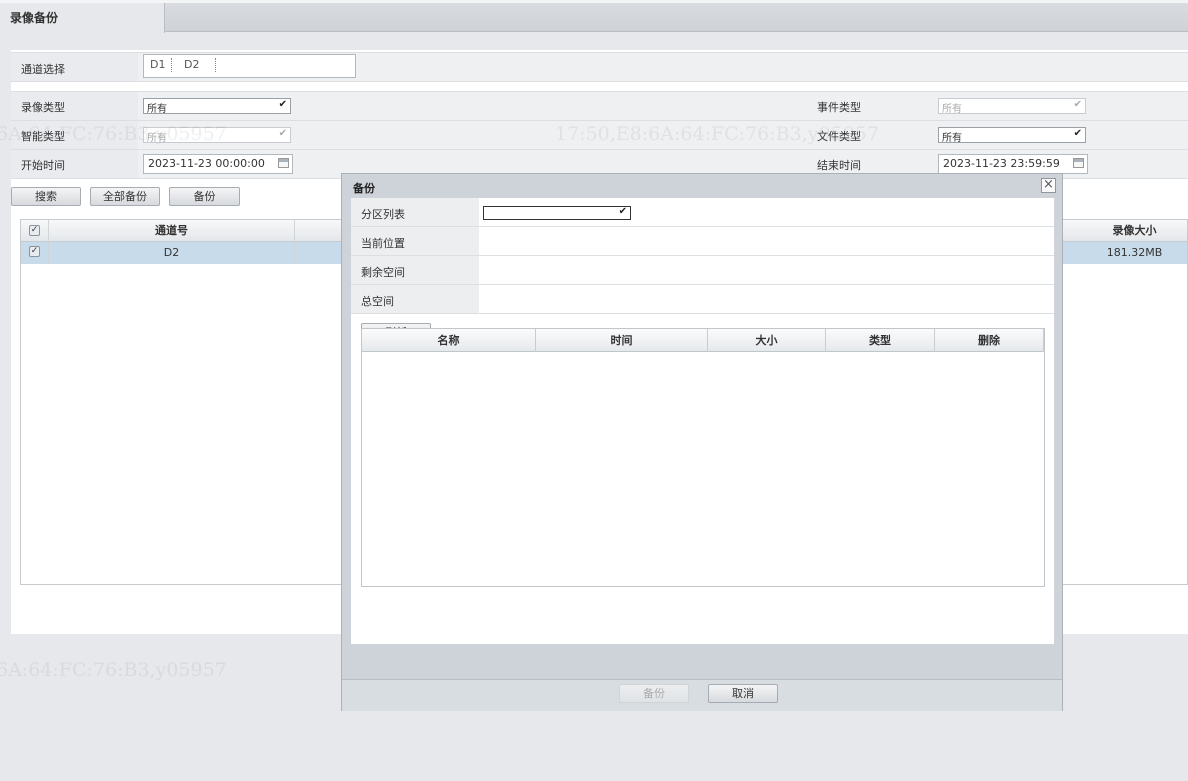 The image size is (1188, 781). Describe the element at coordinates (622, 340) in the screenshot. I see `column-time: 时间` at that location.